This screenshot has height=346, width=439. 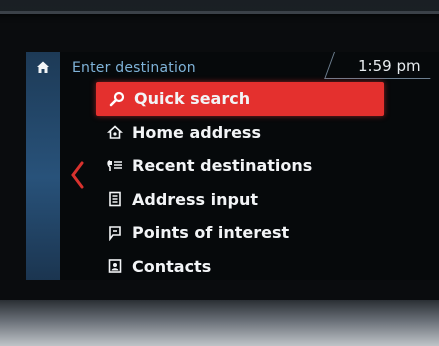 What do you see at coordinates (134, 68) in the screenshot?
I see `page-title: Enter destination` at bounding box center [134, 68].